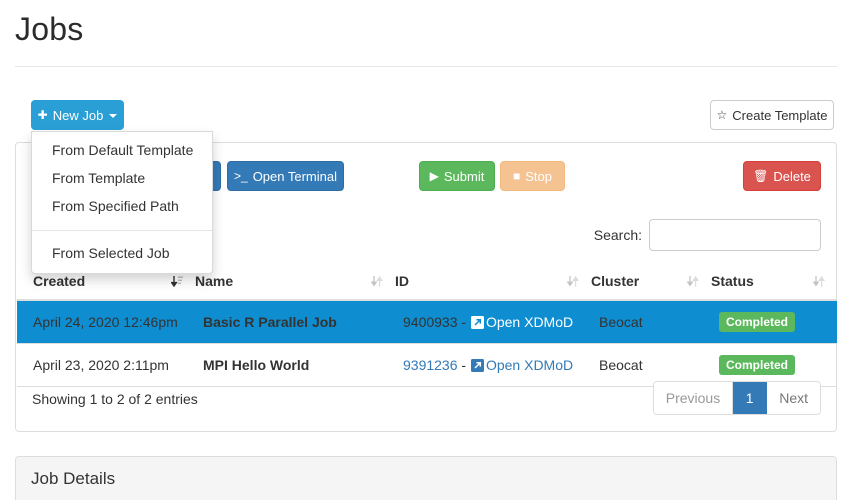 The width and height of the screenshot is (847, 500). I want to click on chevron-down-icon, so click(113, 115).